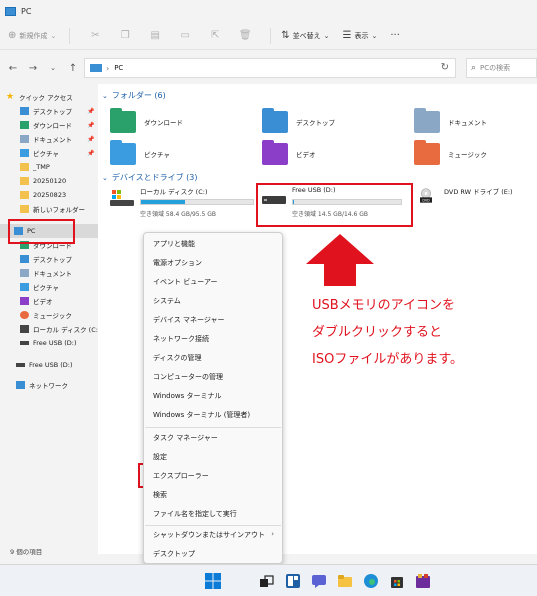  What do you see at coordinates (426, 200) in the screenshot?
I see `svg-text: DVD` at bounding box center [426, 200].